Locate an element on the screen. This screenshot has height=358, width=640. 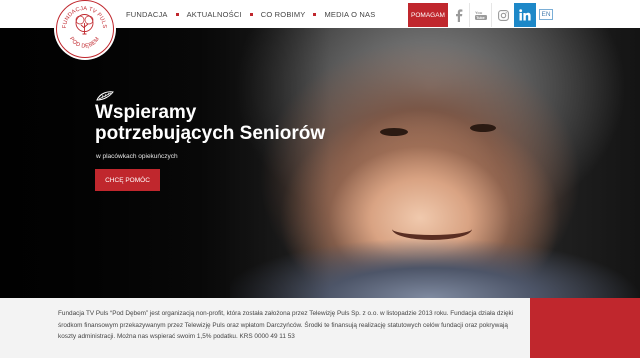
nav-item-aktualnosci: AKTUALNOŚCI is located at coordinates (214, 14).